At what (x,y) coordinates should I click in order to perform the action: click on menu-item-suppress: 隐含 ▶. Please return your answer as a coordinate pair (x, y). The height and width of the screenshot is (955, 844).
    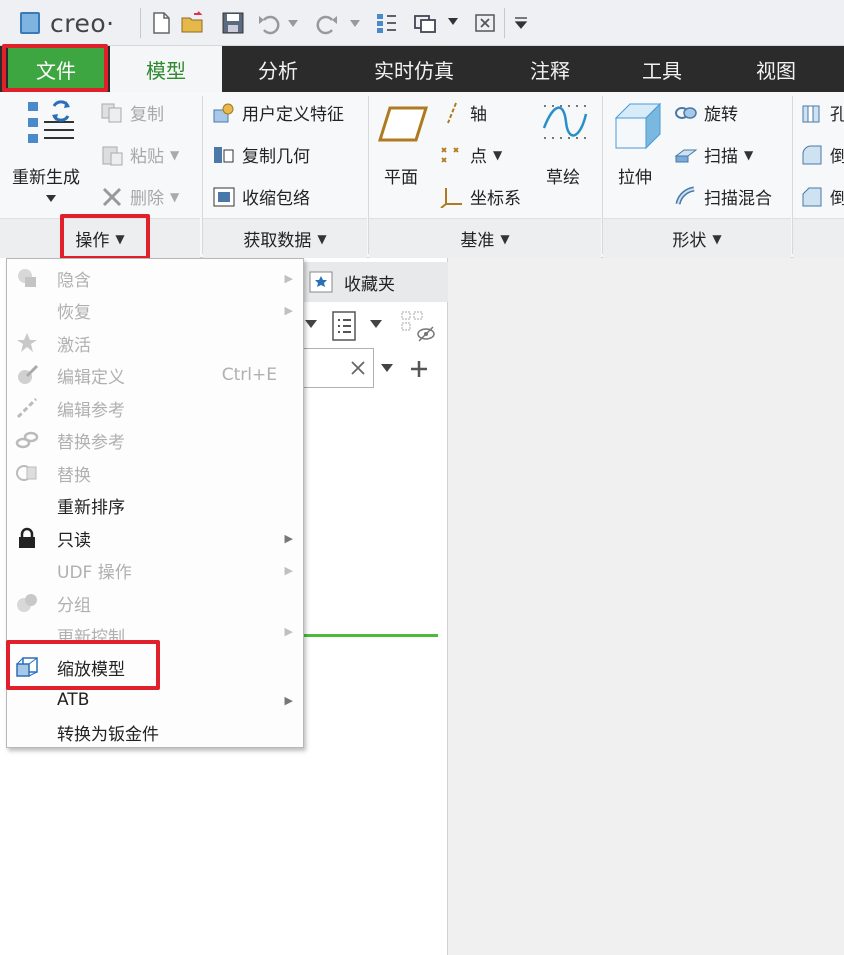
    Looking at the image, I should click on (155, 278).